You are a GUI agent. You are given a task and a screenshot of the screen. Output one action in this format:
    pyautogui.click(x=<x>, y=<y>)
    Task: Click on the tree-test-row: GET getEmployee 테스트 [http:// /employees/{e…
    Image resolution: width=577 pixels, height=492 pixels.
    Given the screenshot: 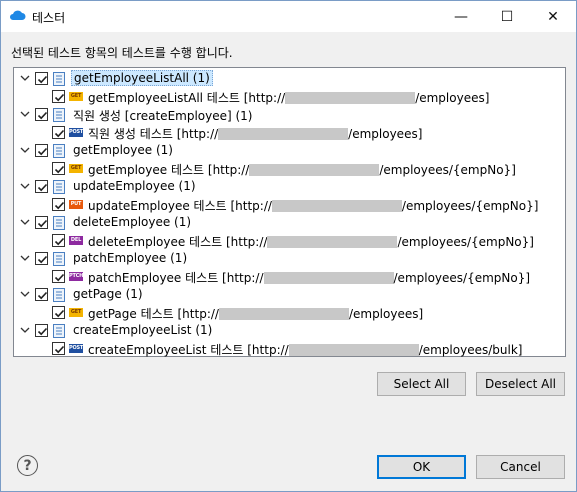 What is the action you would take?
    pyautogui.click(x=289, y=169)
    